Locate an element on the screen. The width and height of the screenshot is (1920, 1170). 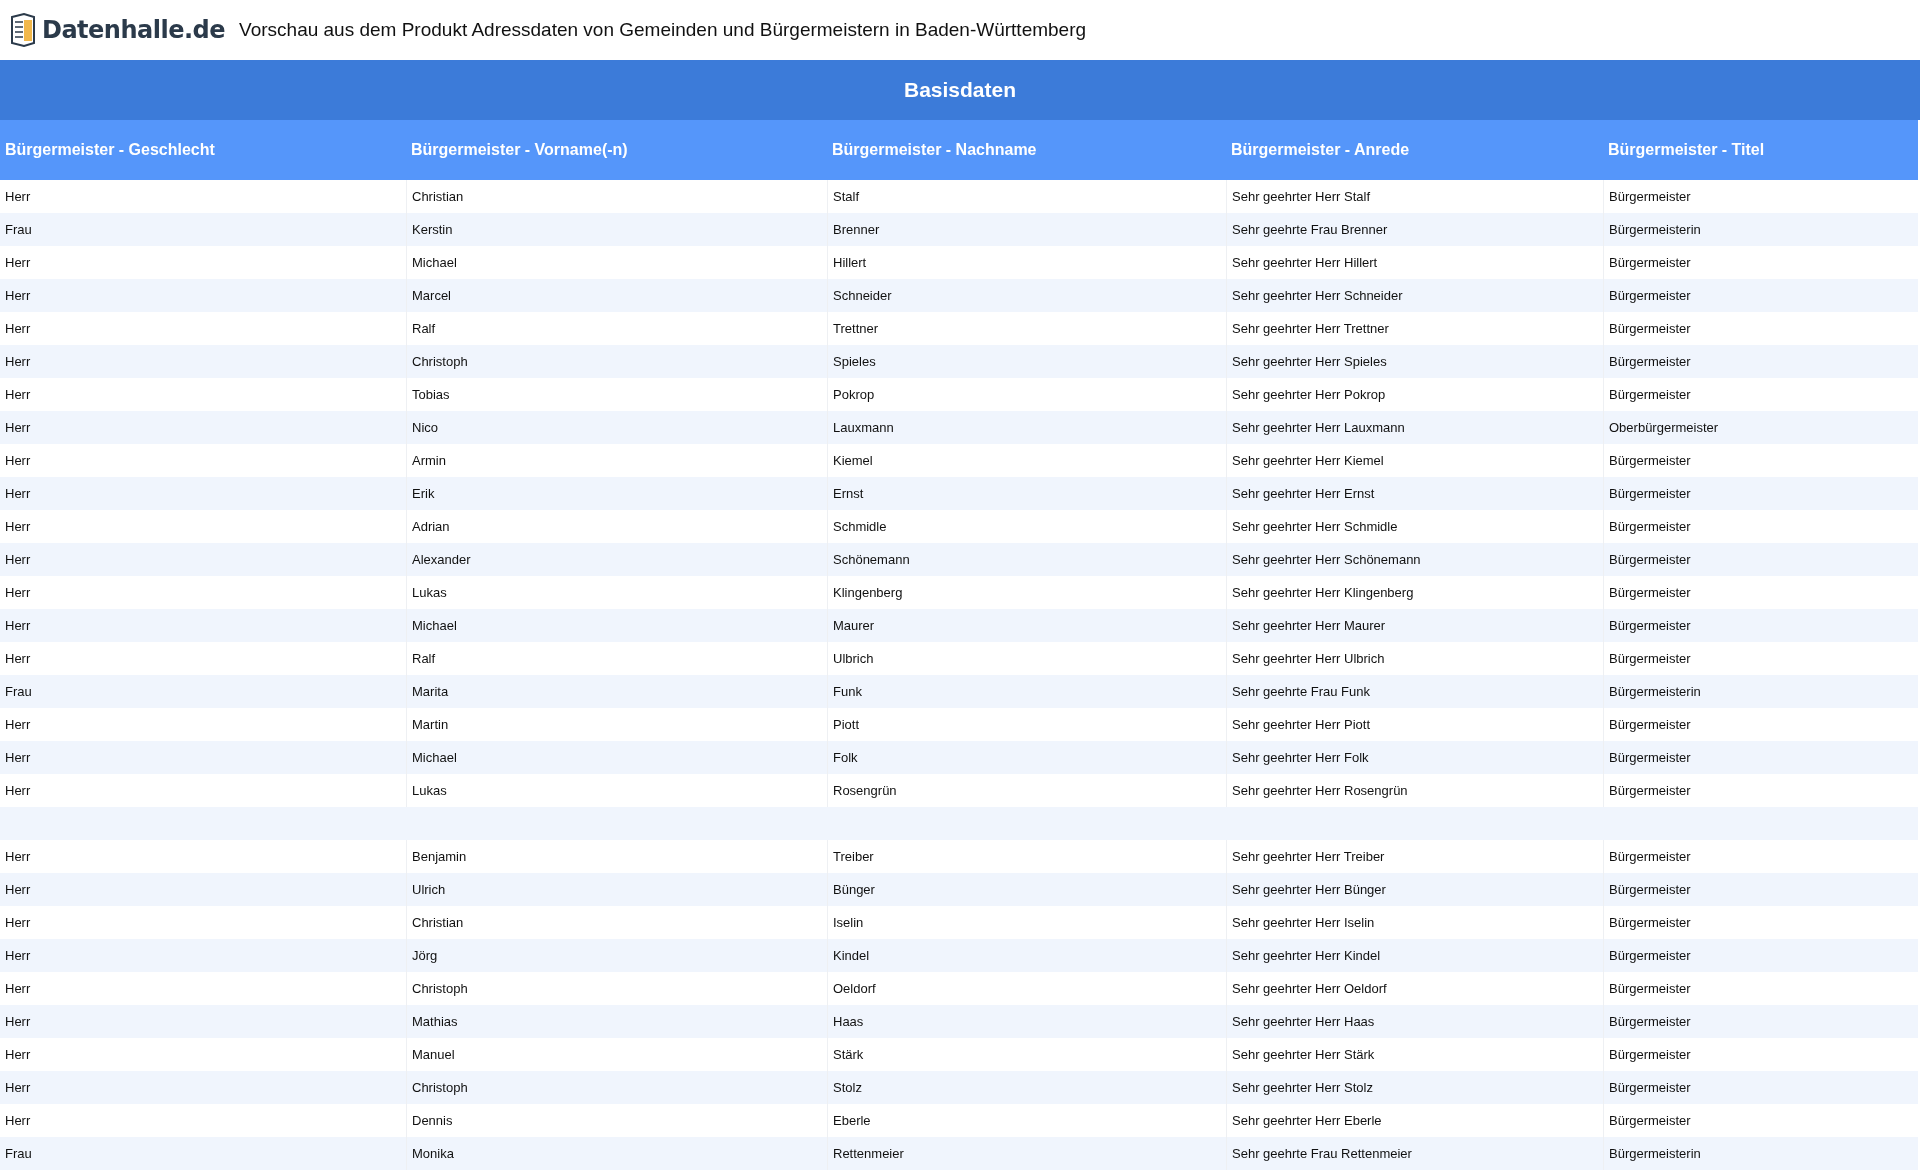
column-header: Bürgermeister - Anrede is located at coordinates (1414, 150).